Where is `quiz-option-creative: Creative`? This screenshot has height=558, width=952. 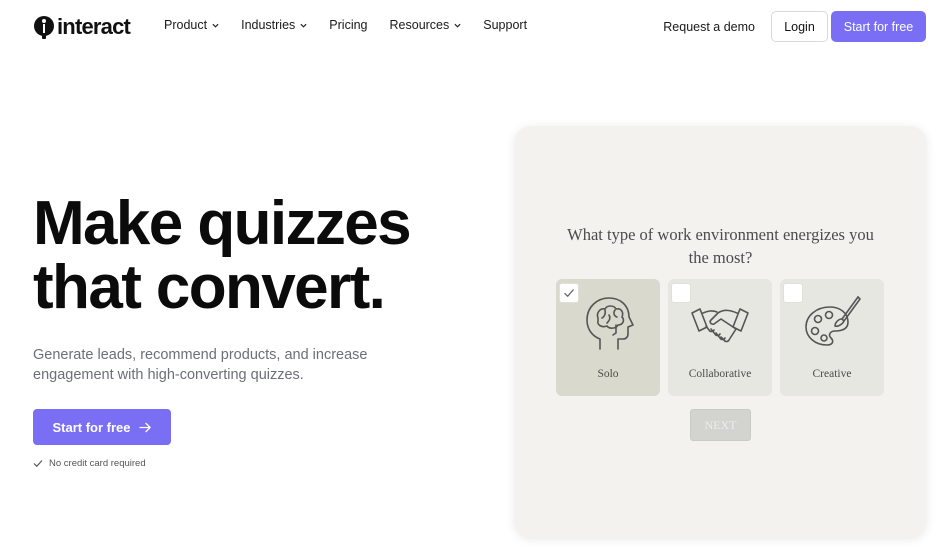 quiz-option-creative: Creative is located at coordinates (832, 337).